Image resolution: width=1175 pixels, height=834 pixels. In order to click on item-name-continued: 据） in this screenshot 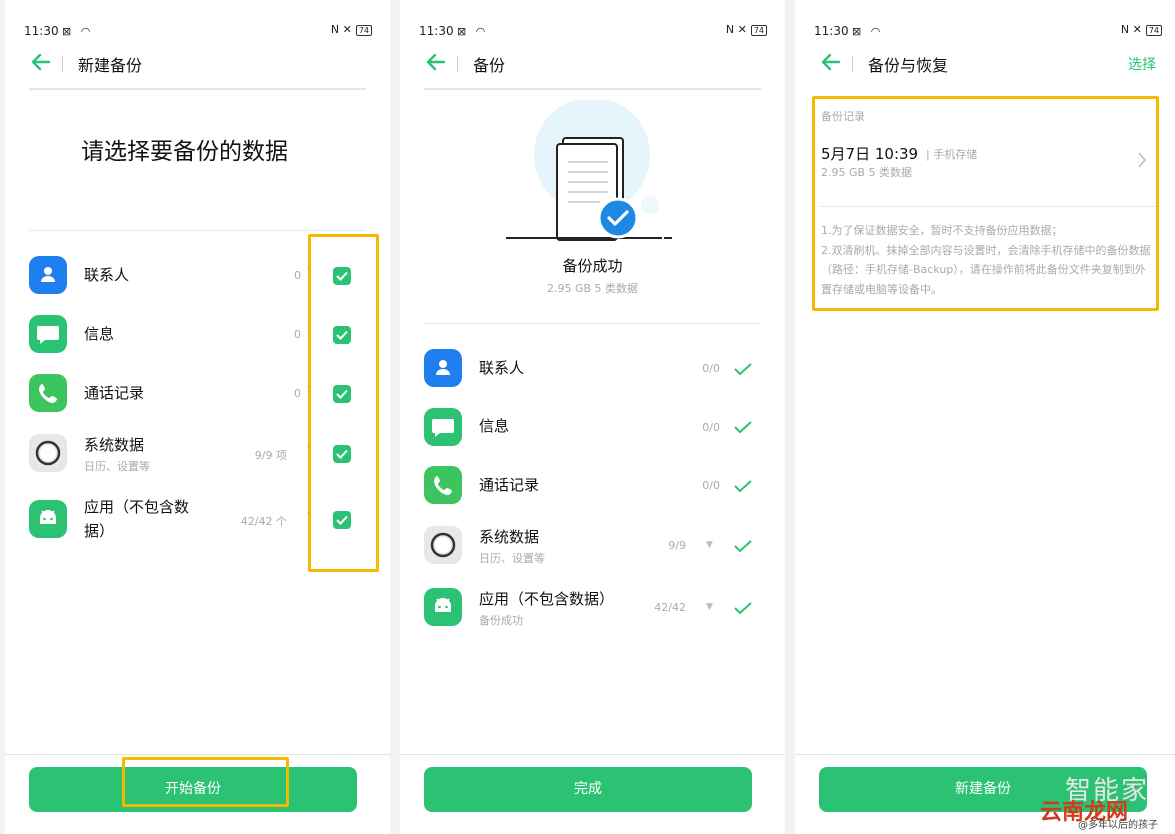, I will do `click(99, 531)`.